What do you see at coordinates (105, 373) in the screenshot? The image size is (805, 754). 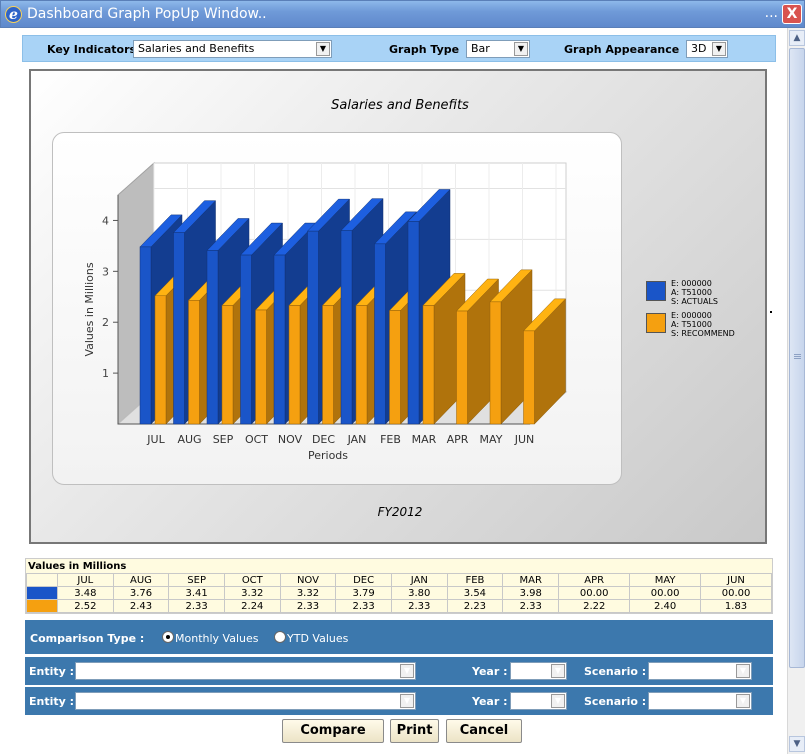 I see `y-tick-label: 1` at bounding box center [105, 373].